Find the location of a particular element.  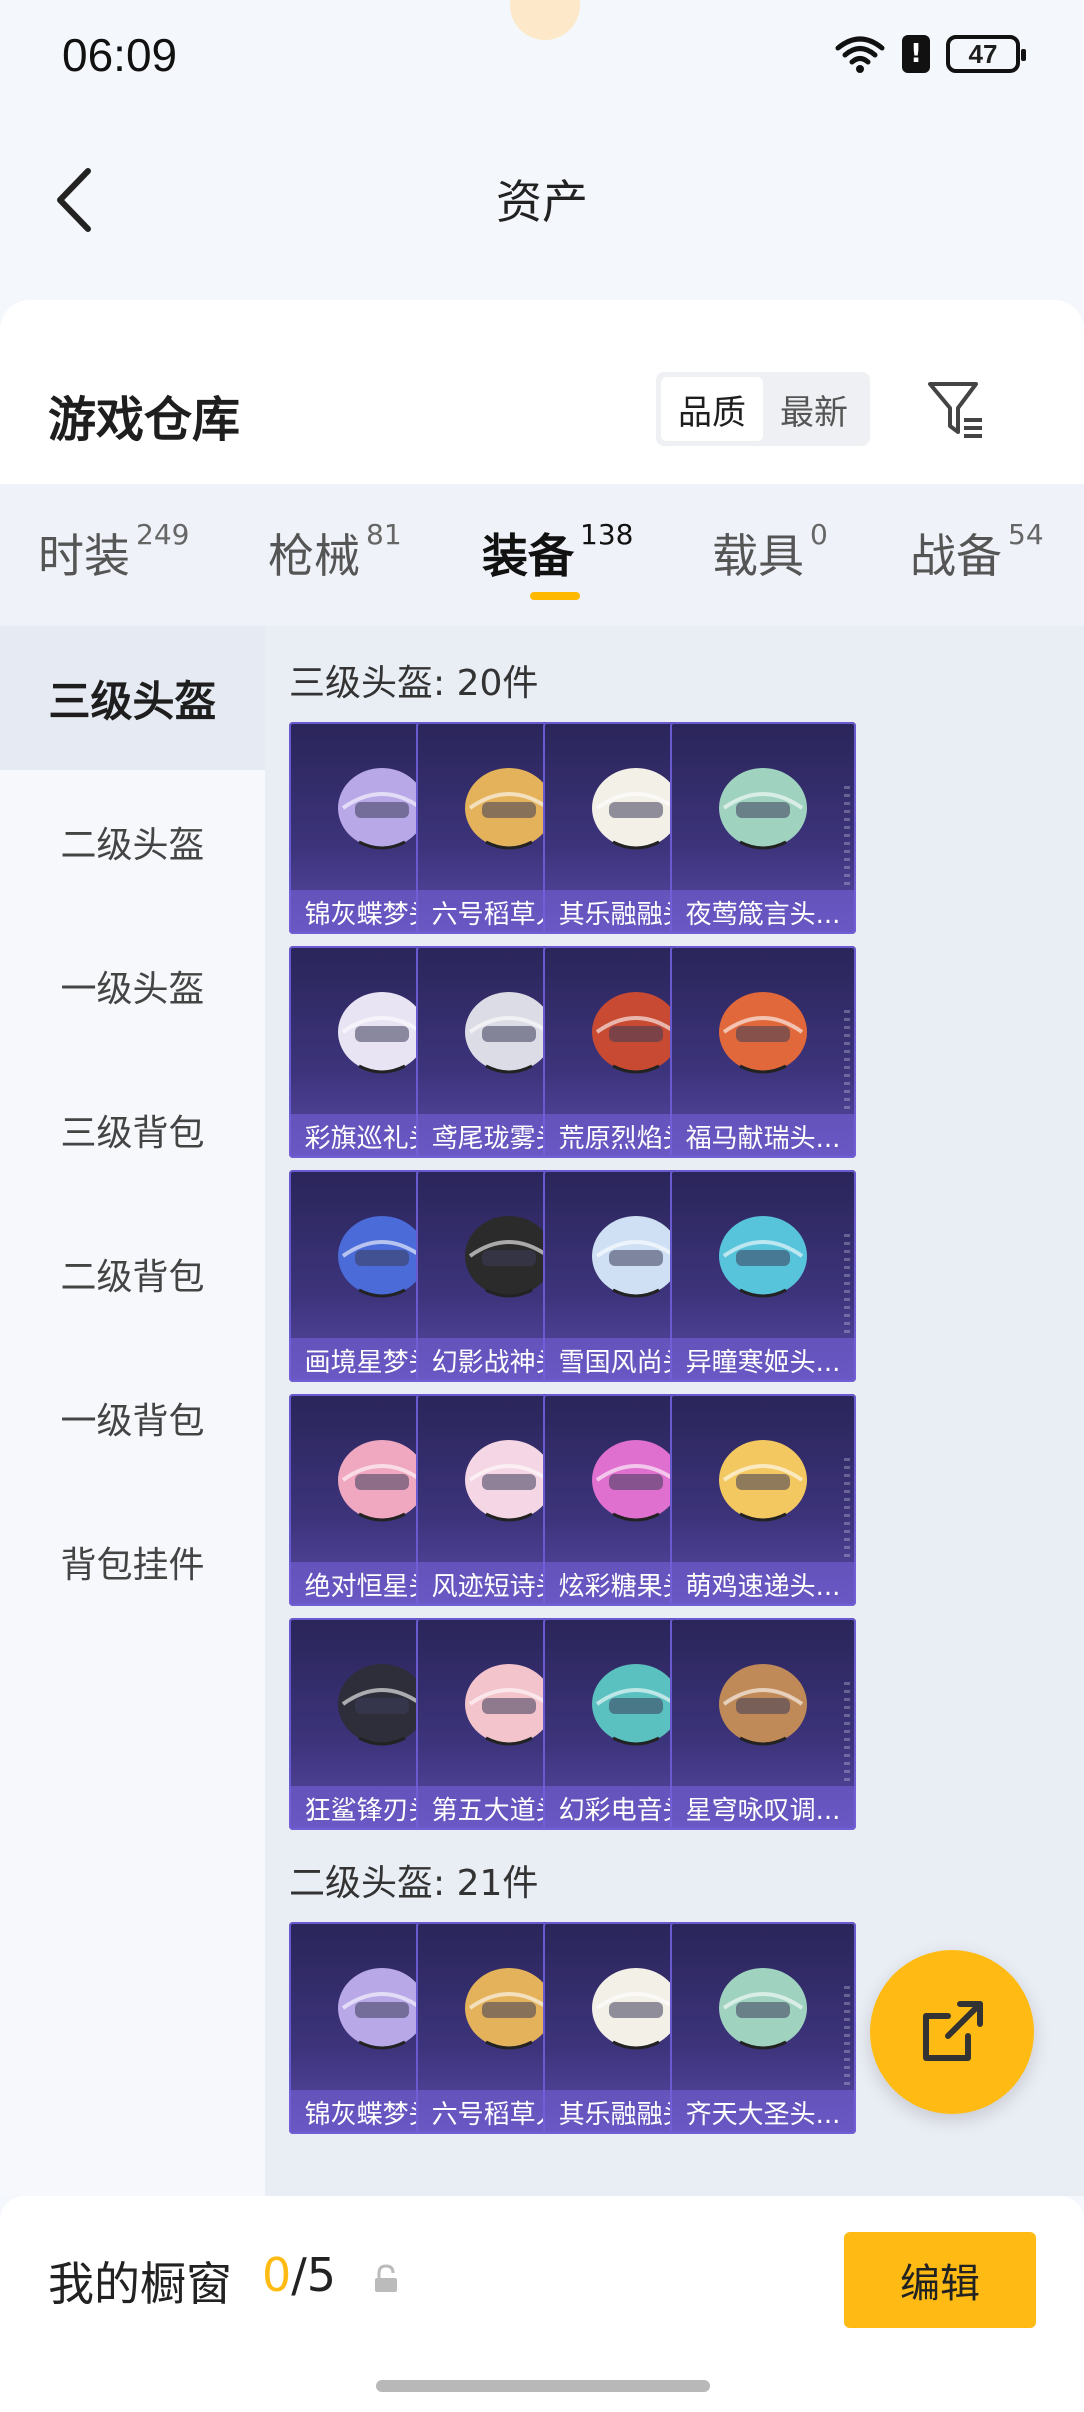

tab-count: 249 is located at coordinates (163, 534).